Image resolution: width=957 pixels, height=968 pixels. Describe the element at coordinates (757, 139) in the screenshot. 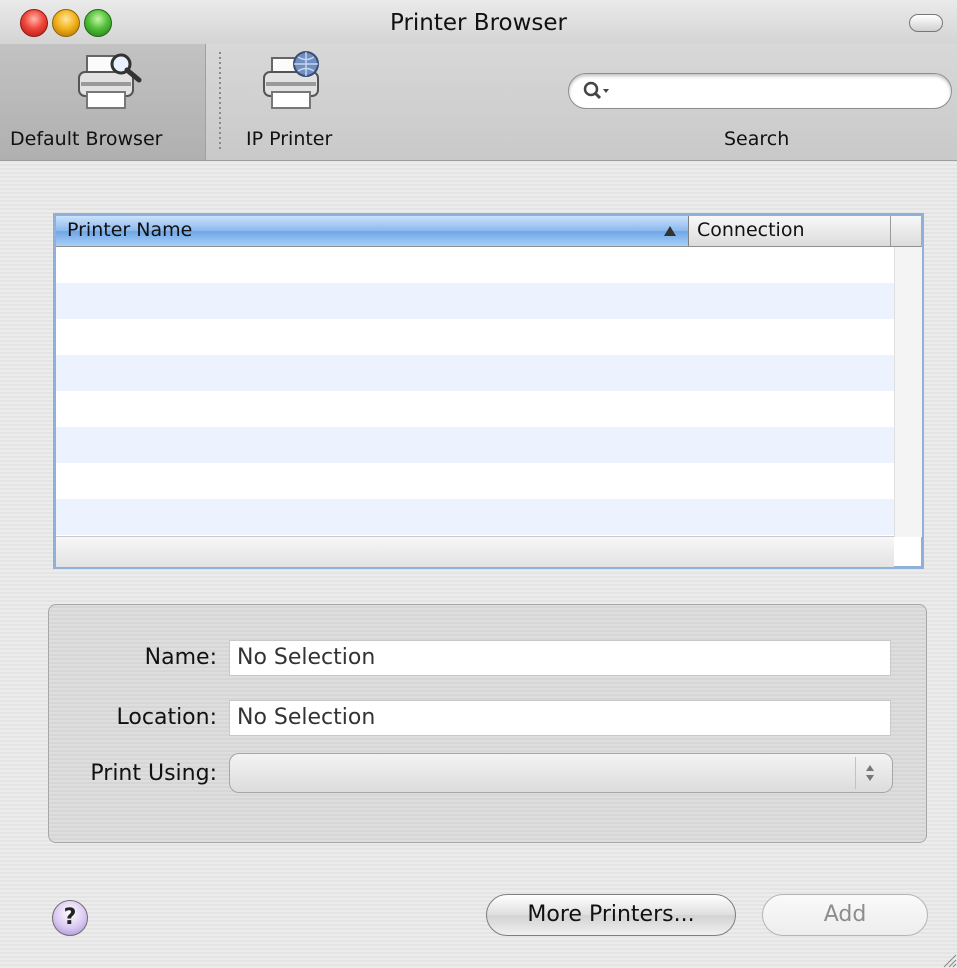

I see `search-label: Search` at that location.